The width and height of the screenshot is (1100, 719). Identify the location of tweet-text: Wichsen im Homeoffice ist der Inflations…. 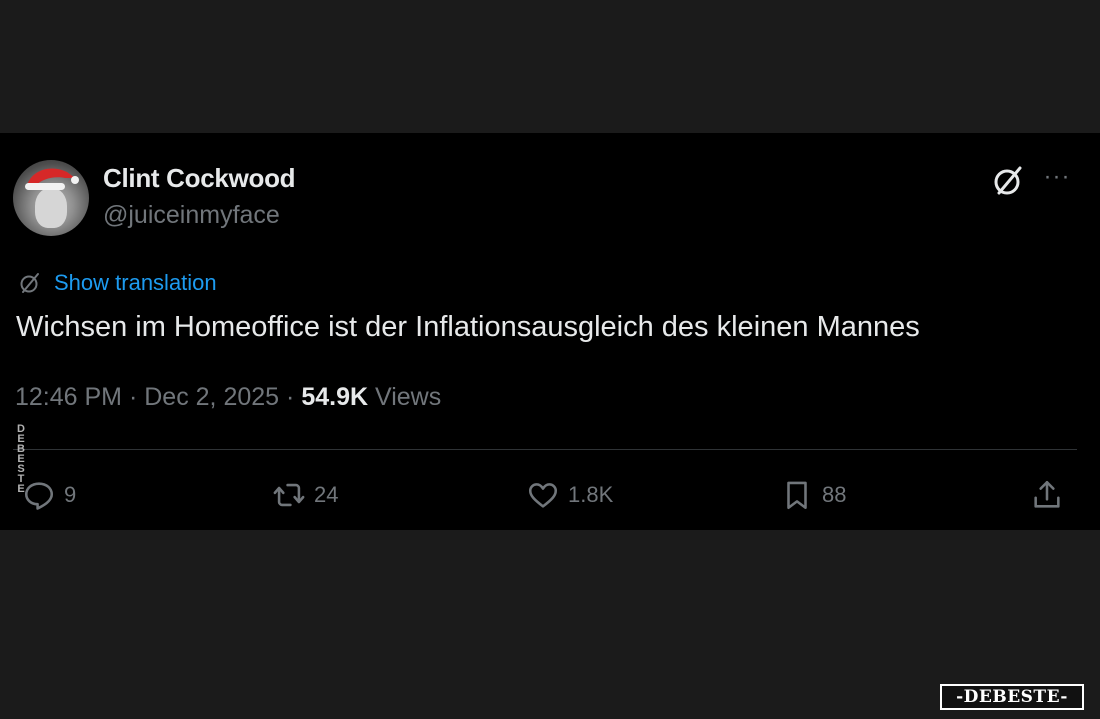
(468, 327).